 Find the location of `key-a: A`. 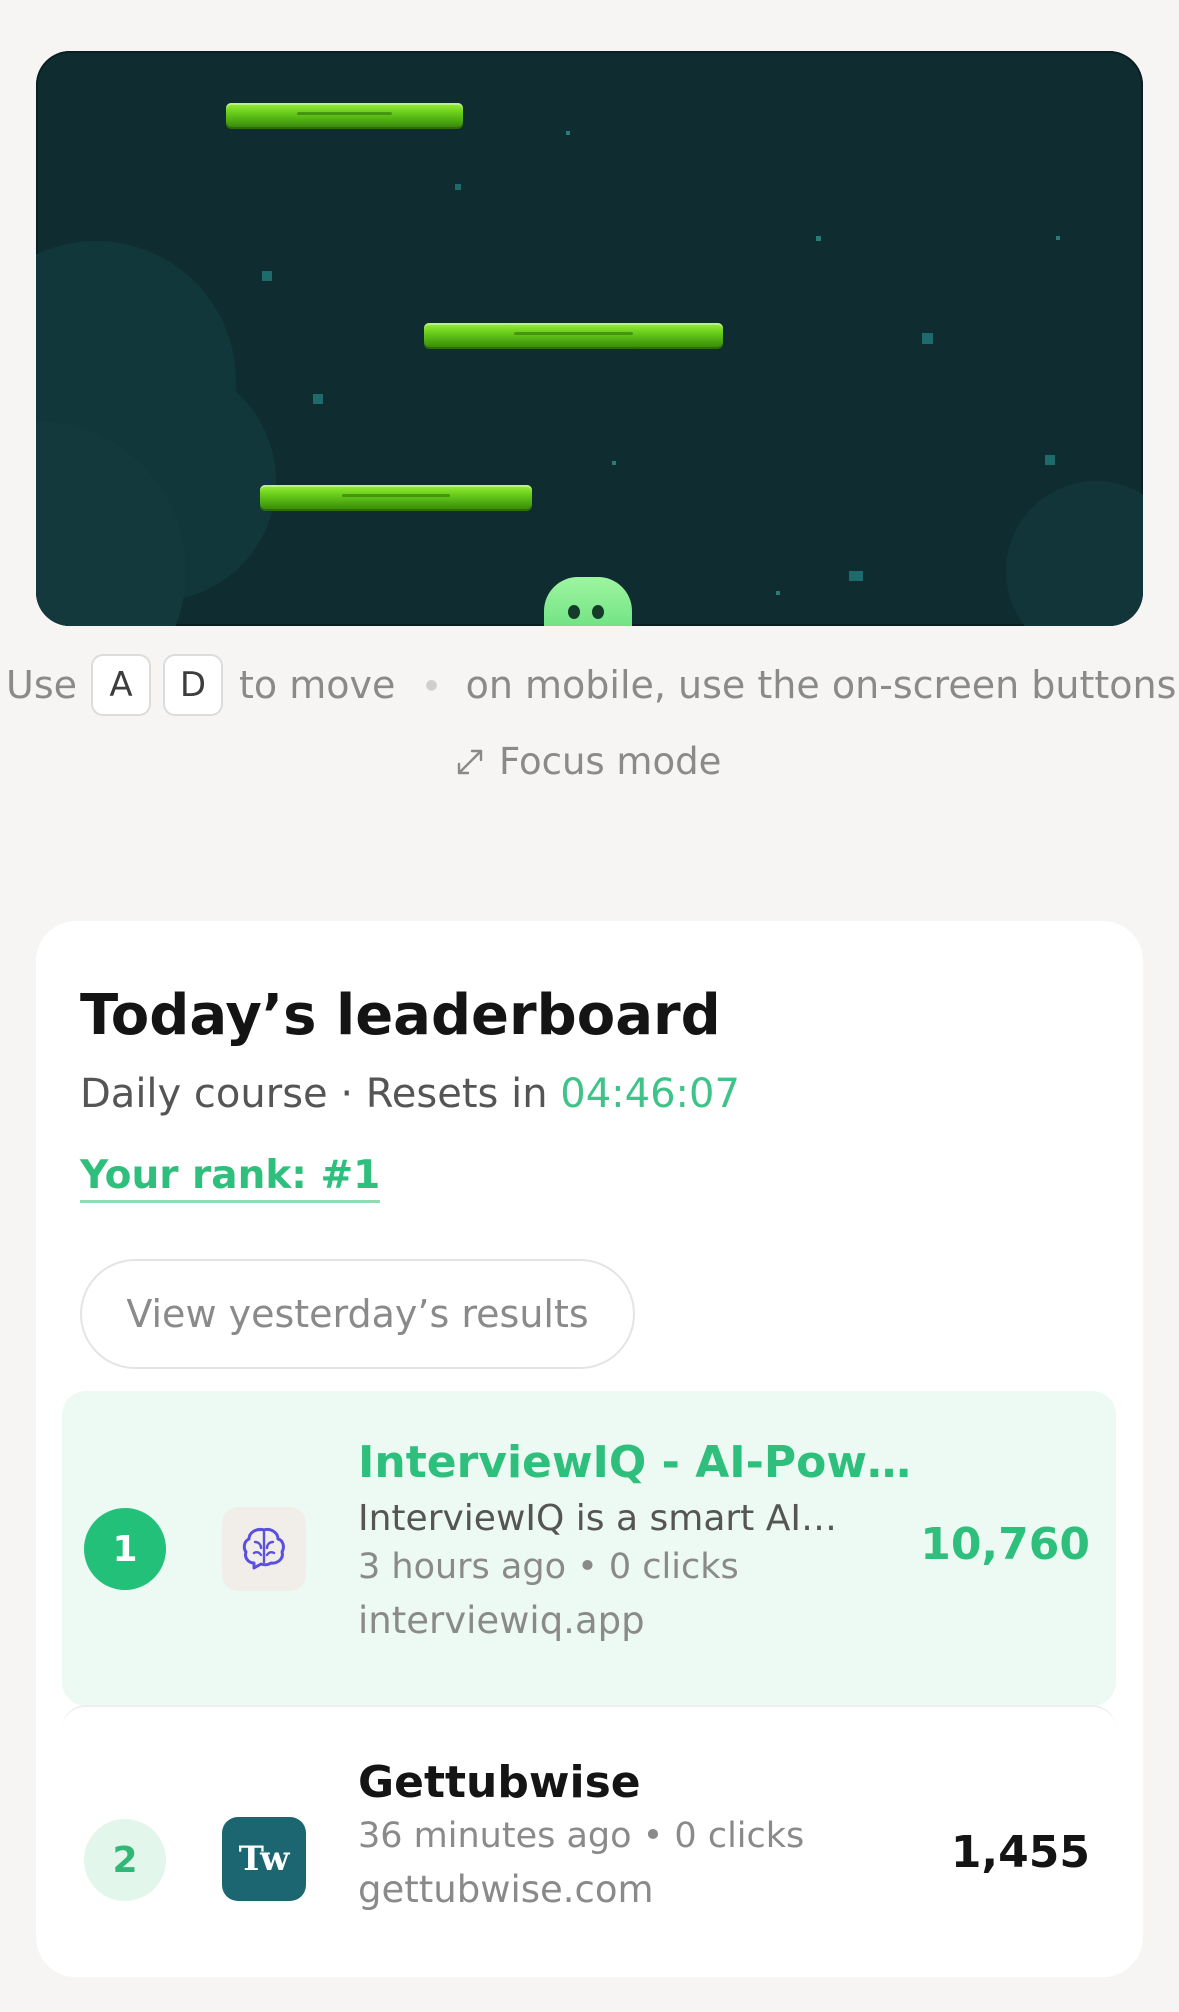

key-a: A is located at coordinates (121, 685).